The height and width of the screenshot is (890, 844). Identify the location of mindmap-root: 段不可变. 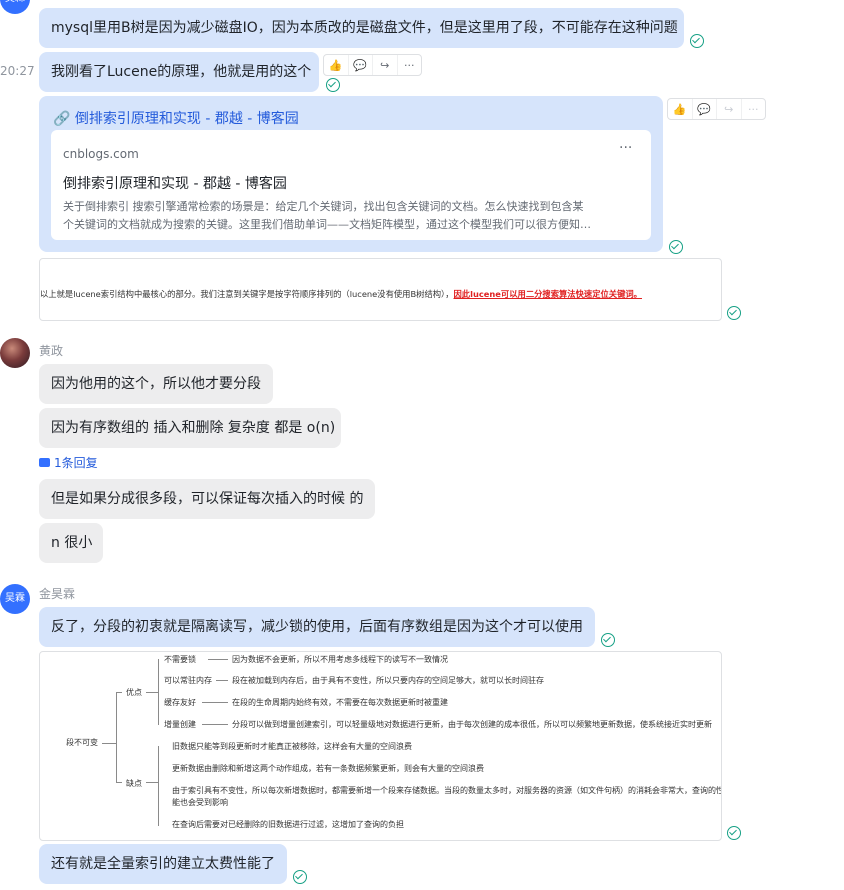
(82, 742).